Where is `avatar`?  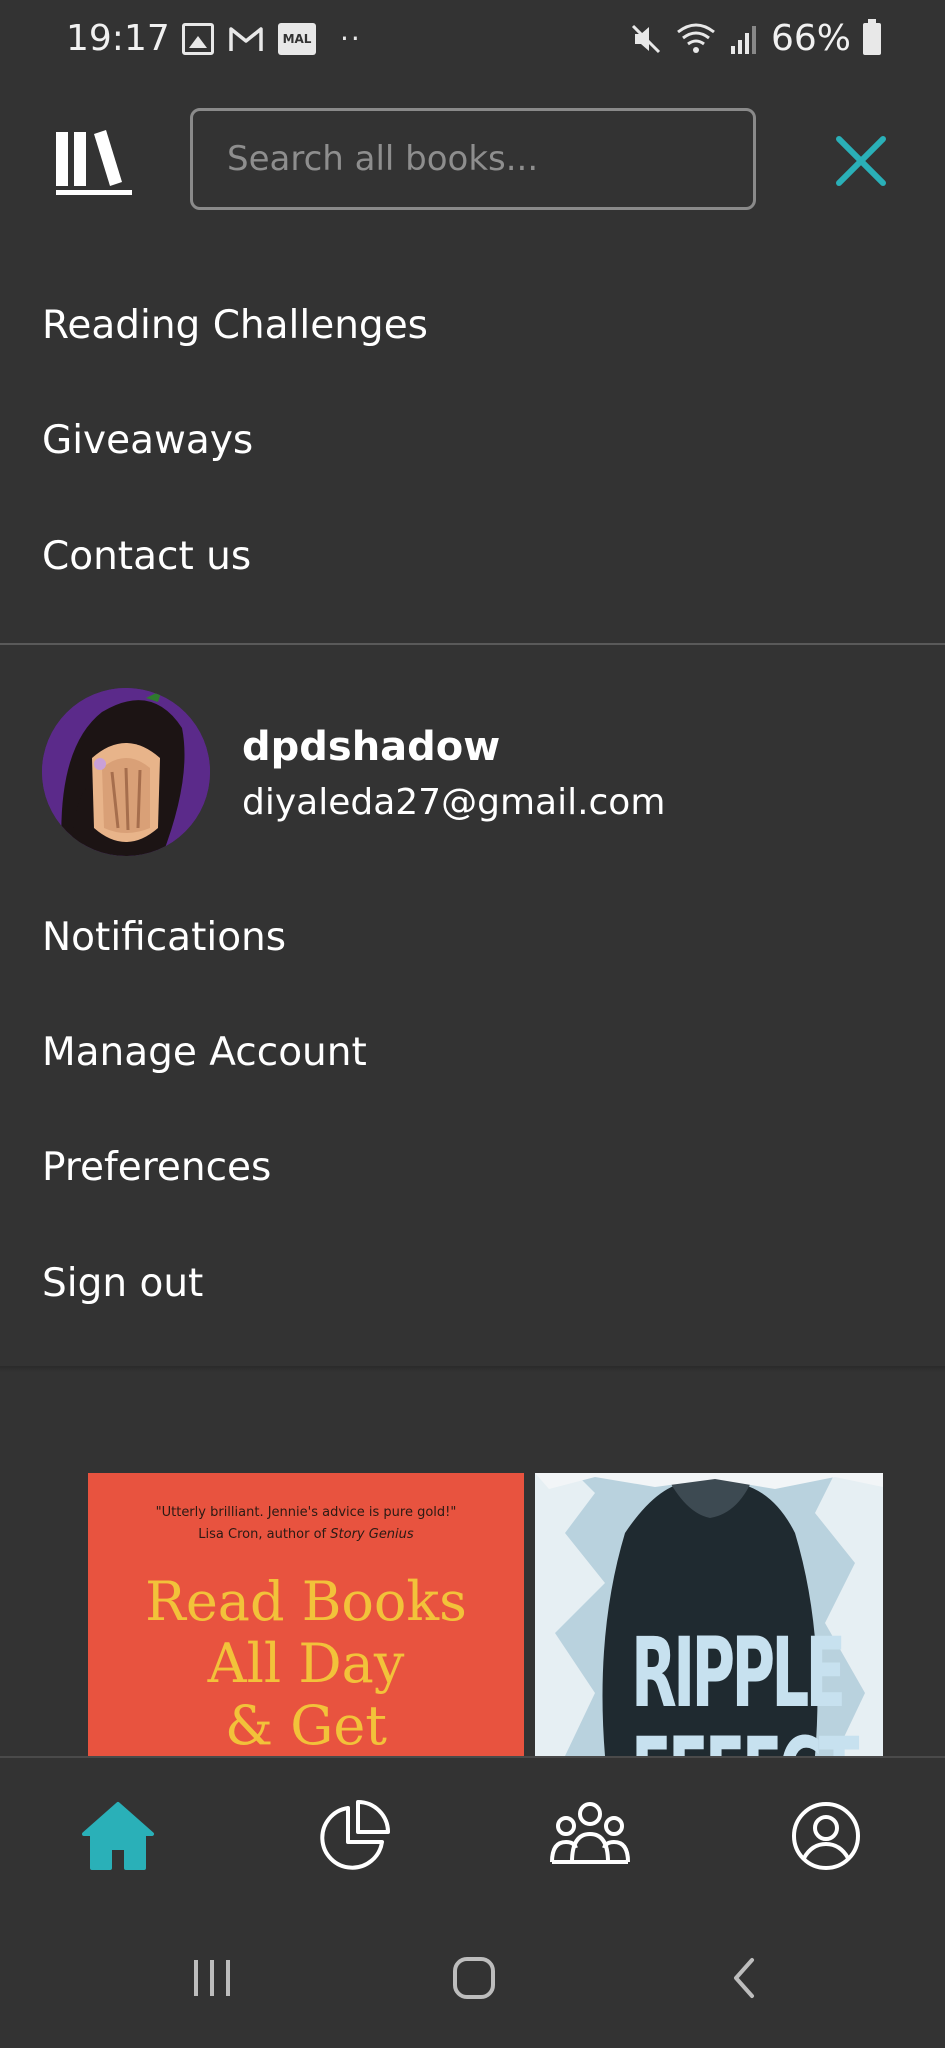 avatar is located at coordinates (126, 772).